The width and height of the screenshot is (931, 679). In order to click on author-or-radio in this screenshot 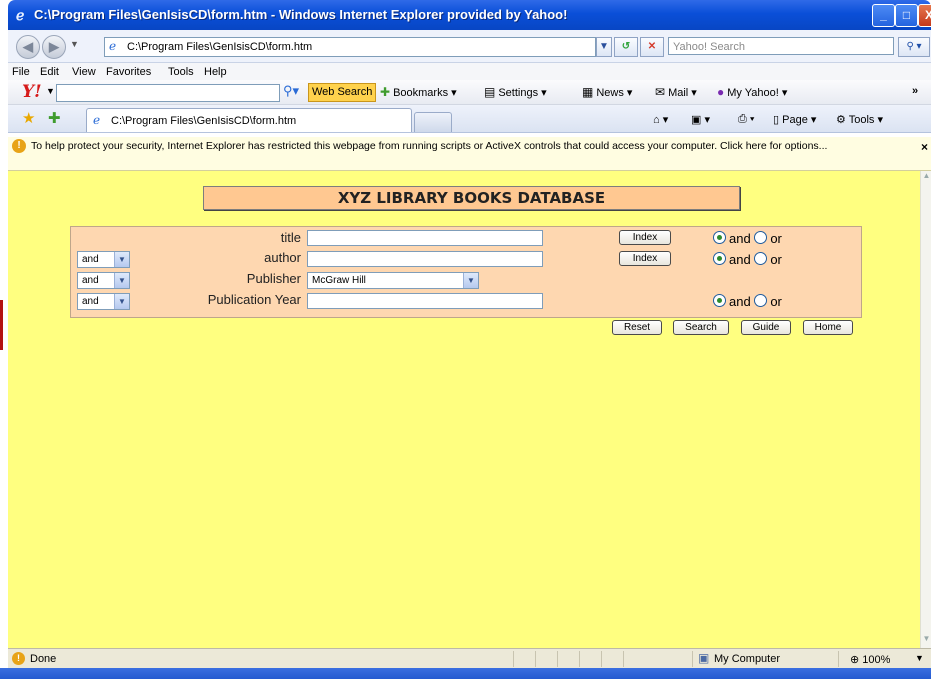, I will do `click(761, 258)`.